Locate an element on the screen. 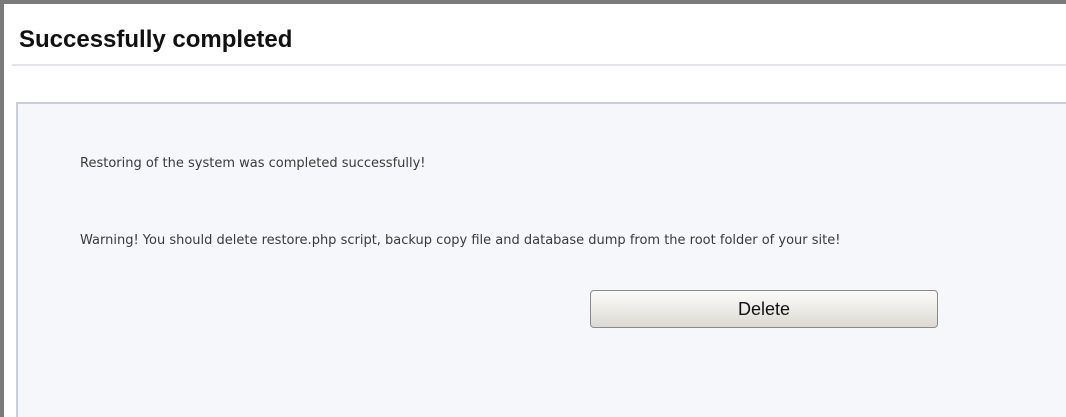  delete-button: Delete is located at coordinates (764, 309).